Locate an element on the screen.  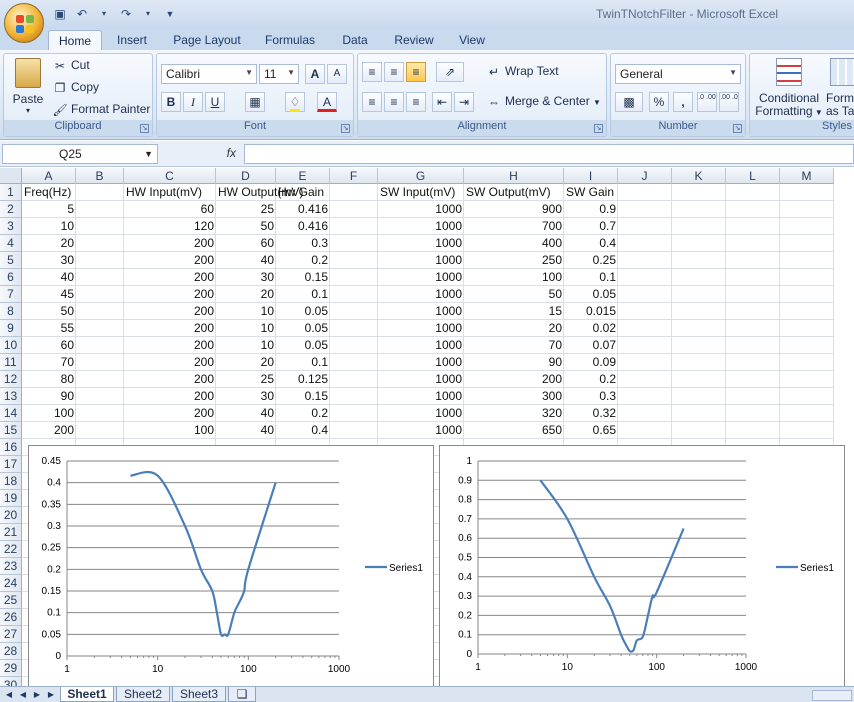
row-header: 19 is located at coordinates (11, 498).